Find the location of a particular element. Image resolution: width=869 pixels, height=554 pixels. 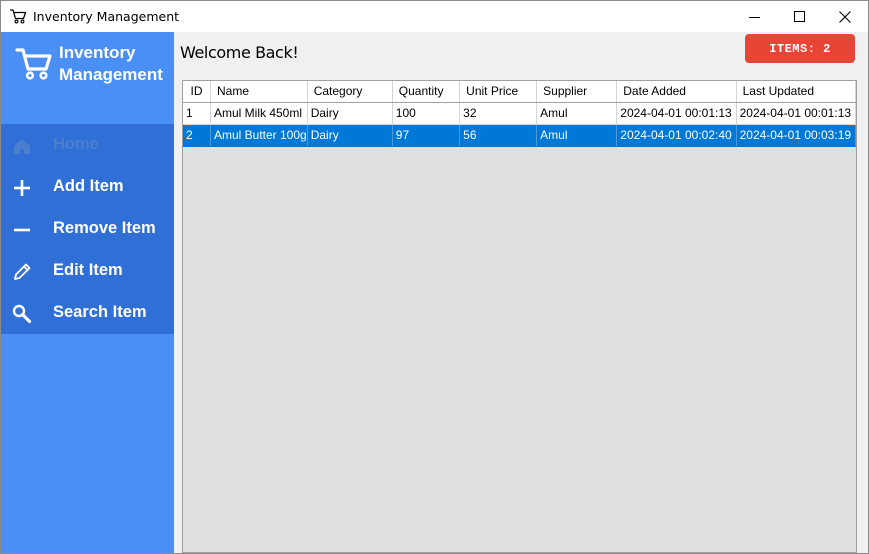

close-button is located at coordinates (845, 16).